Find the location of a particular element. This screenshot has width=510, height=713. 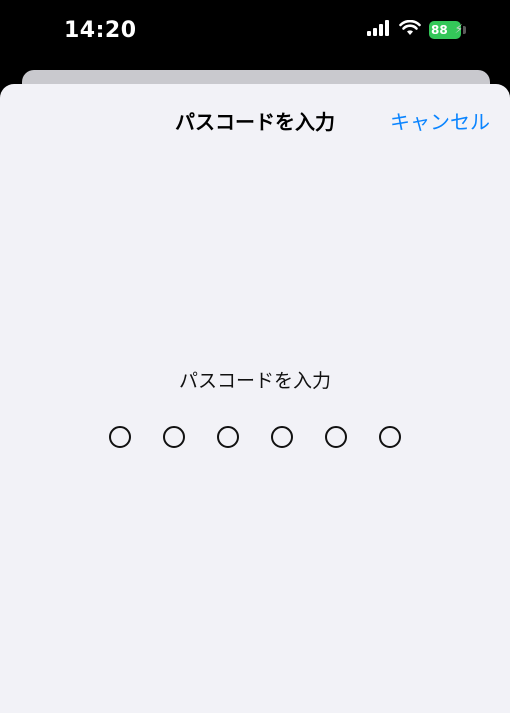

status-icons: 88 ⚡ is located at coordinates (416, 29).